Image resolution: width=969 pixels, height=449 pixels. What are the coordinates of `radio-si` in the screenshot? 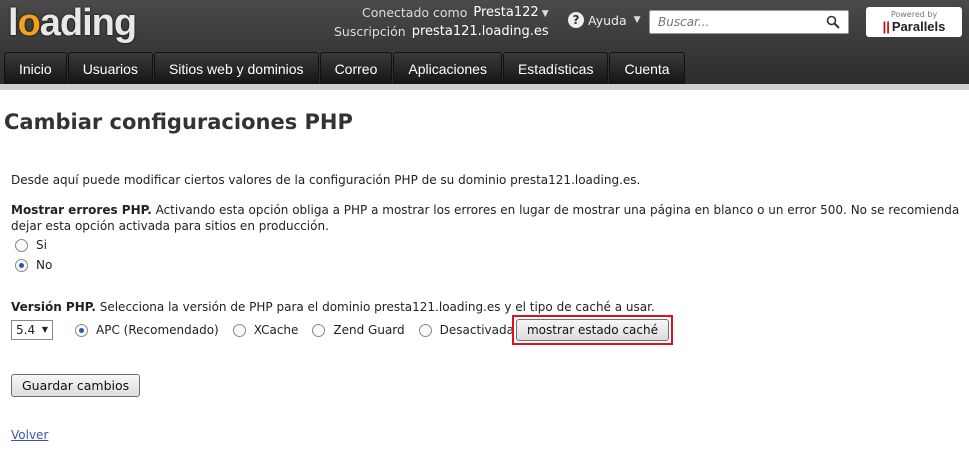 It's located at (21, 245).